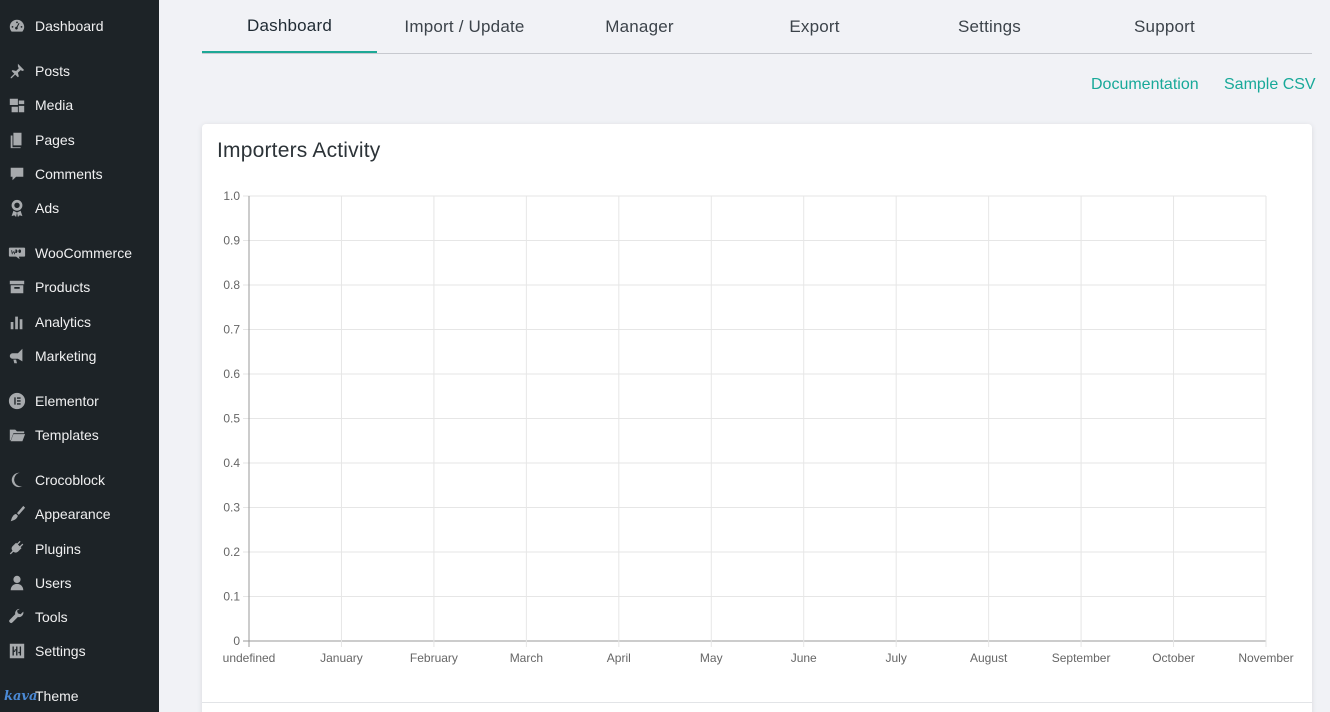 This screenshot has height=712, width=1330. Describe the element at coordinates (54, 105) in the screenshot. I see `sidebar-item-label: Media` at that location.